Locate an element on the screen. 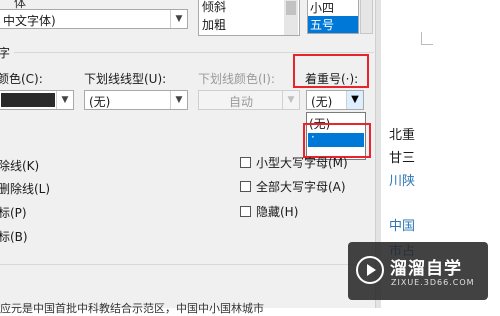 The width and height of the screenshot is (500, 316). all-caps-label: 全部大写字母(A) is located at coordinates (301, 186).